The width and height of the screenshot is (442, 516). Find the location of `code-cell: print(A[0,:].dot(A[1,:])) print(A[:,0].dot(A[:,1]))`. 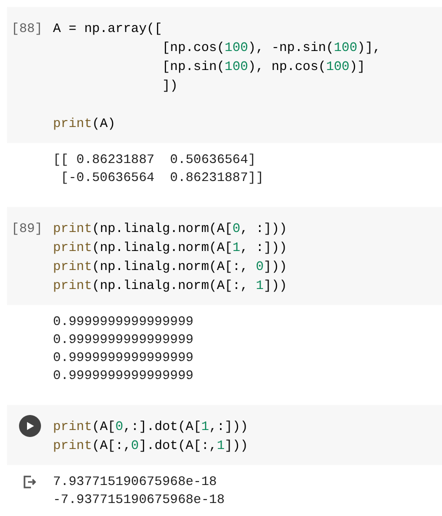

code-cell: print(A[0,:].dot(A[1,:])) print(A[:,0].dot(A[:,1])) is located at coordinates (224, 435).